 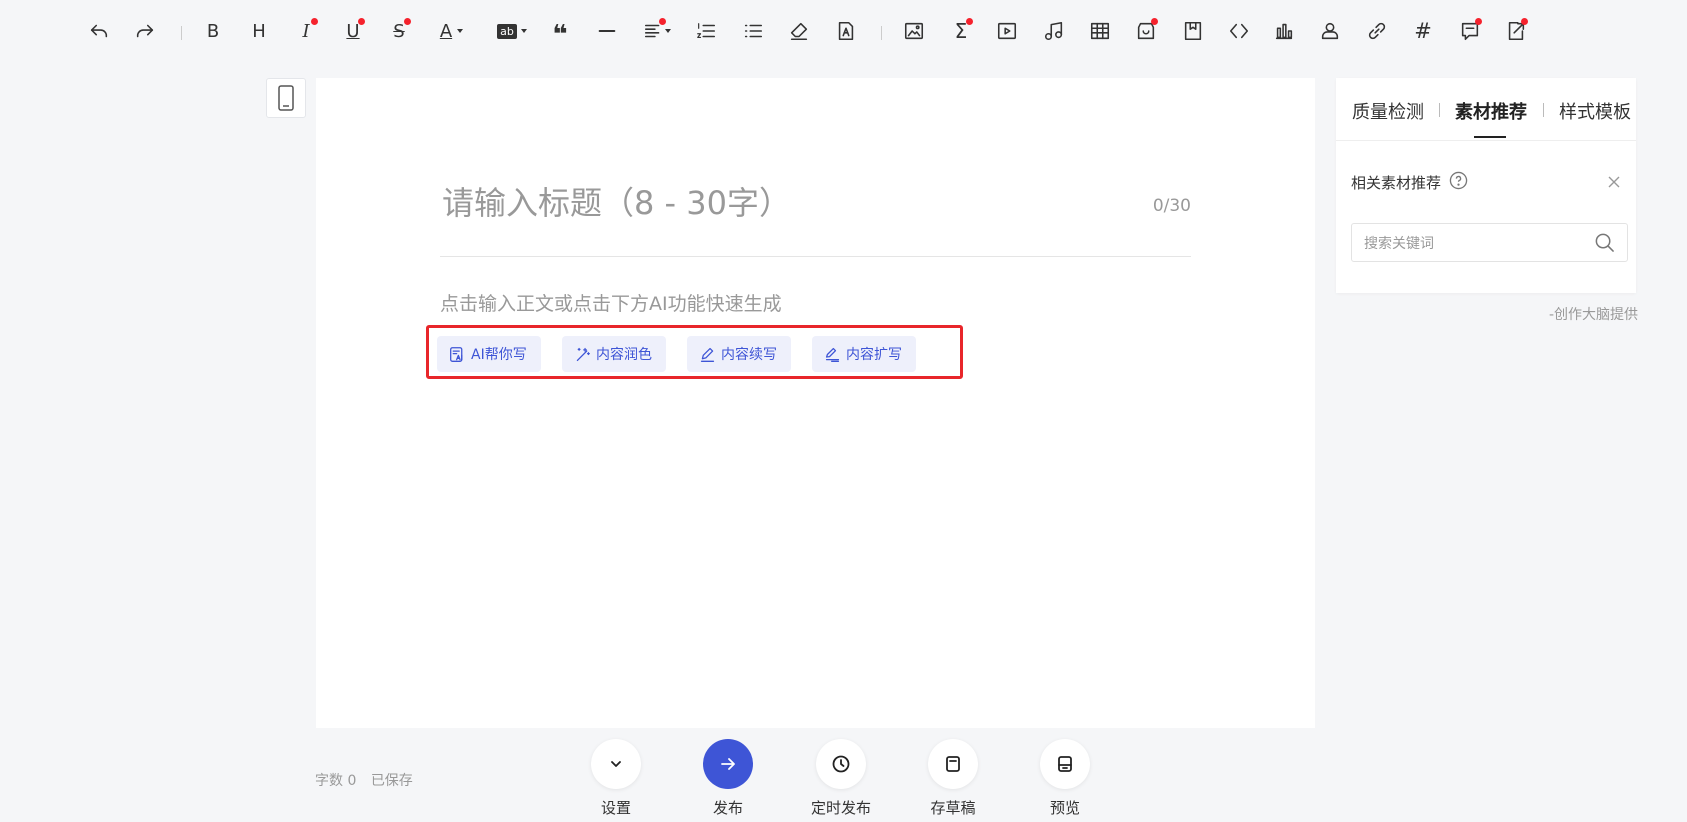 I want to click on format-painter-button, so click(x=846, y=31).